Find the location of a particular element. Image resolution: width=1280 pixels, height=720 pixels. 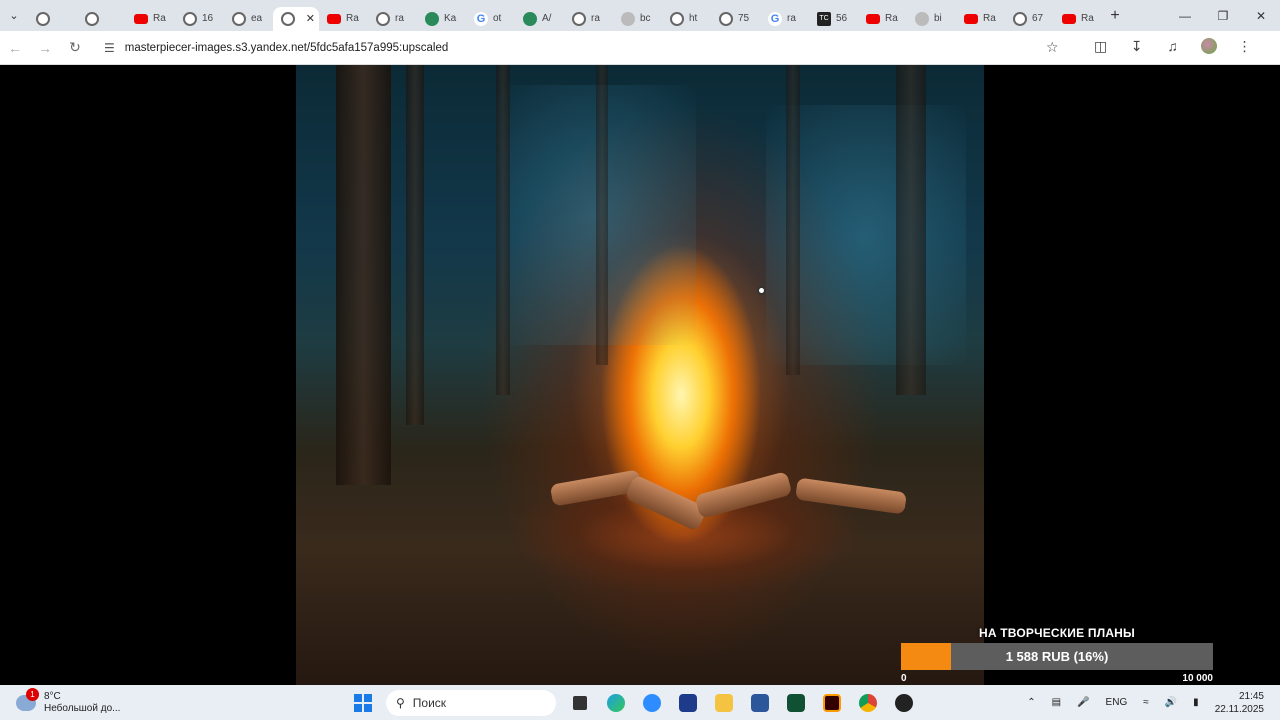

close-window-button: ✕ is located at coordinates (1261, 15).